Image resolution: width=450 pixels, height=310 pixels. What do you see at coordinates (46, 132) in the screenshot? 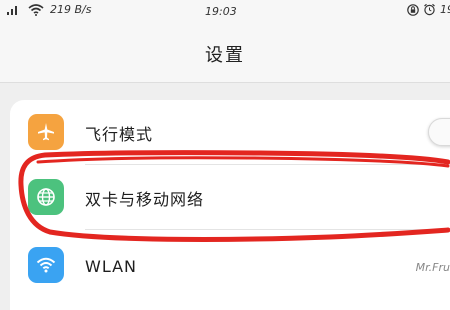
I see `airplane-icon` at bounding box center [46, 132].